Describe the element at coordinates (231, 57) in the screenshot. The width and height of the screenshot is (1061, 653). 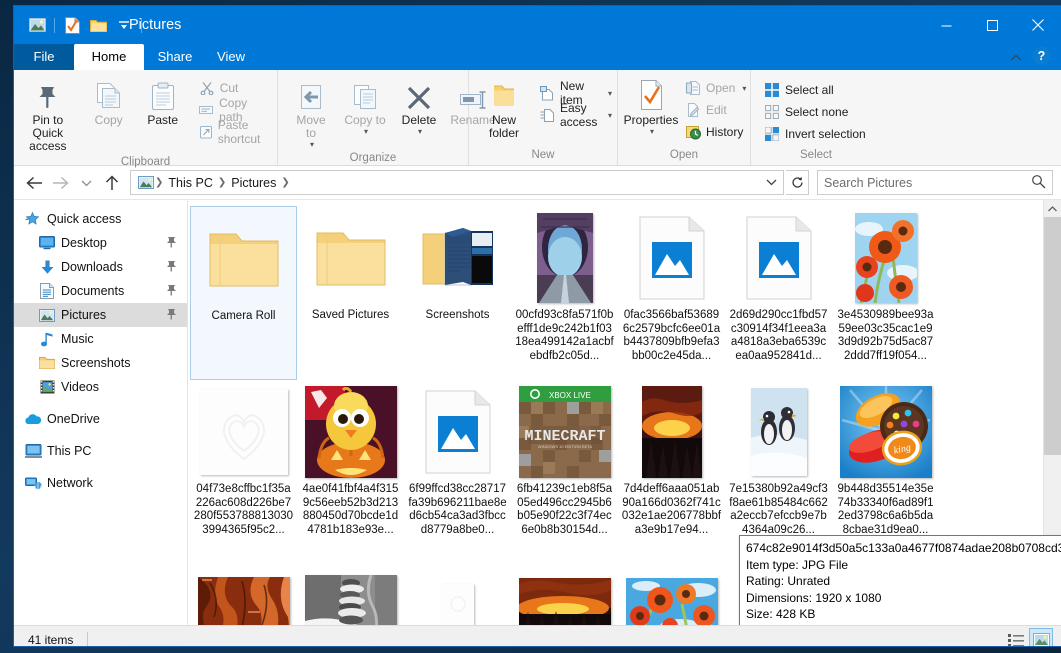
I see `tab-view: View` at that location.